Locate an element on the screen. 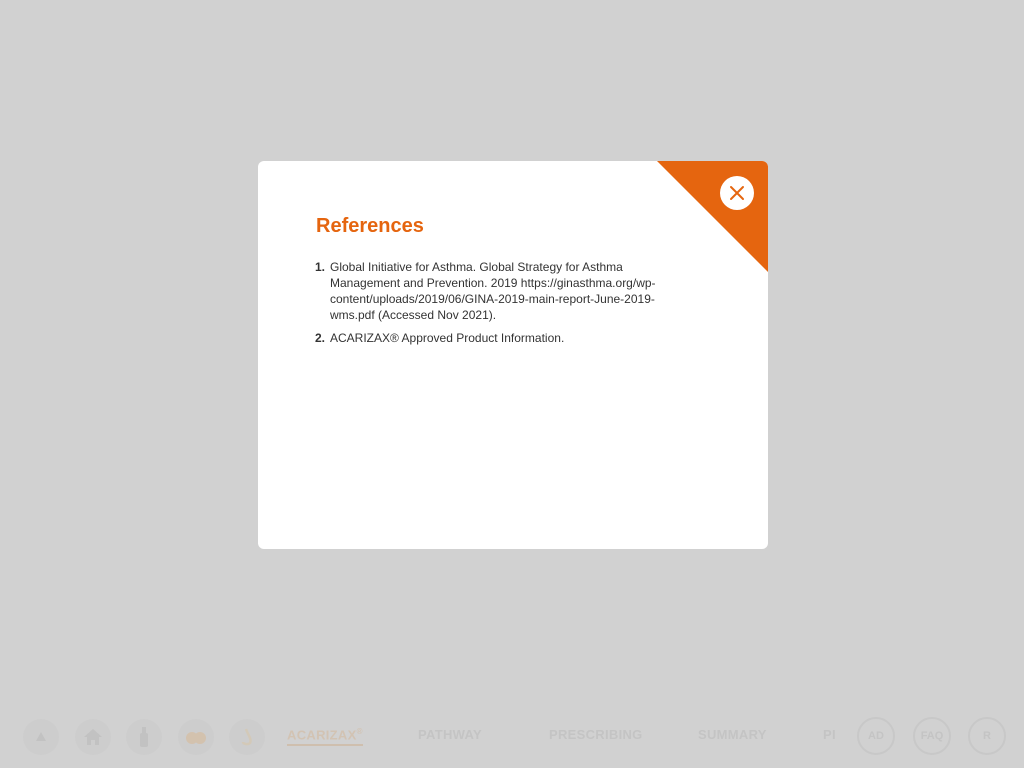 This screenshot has width=1024, height=768. close-button is located at coordinates (737, 193).